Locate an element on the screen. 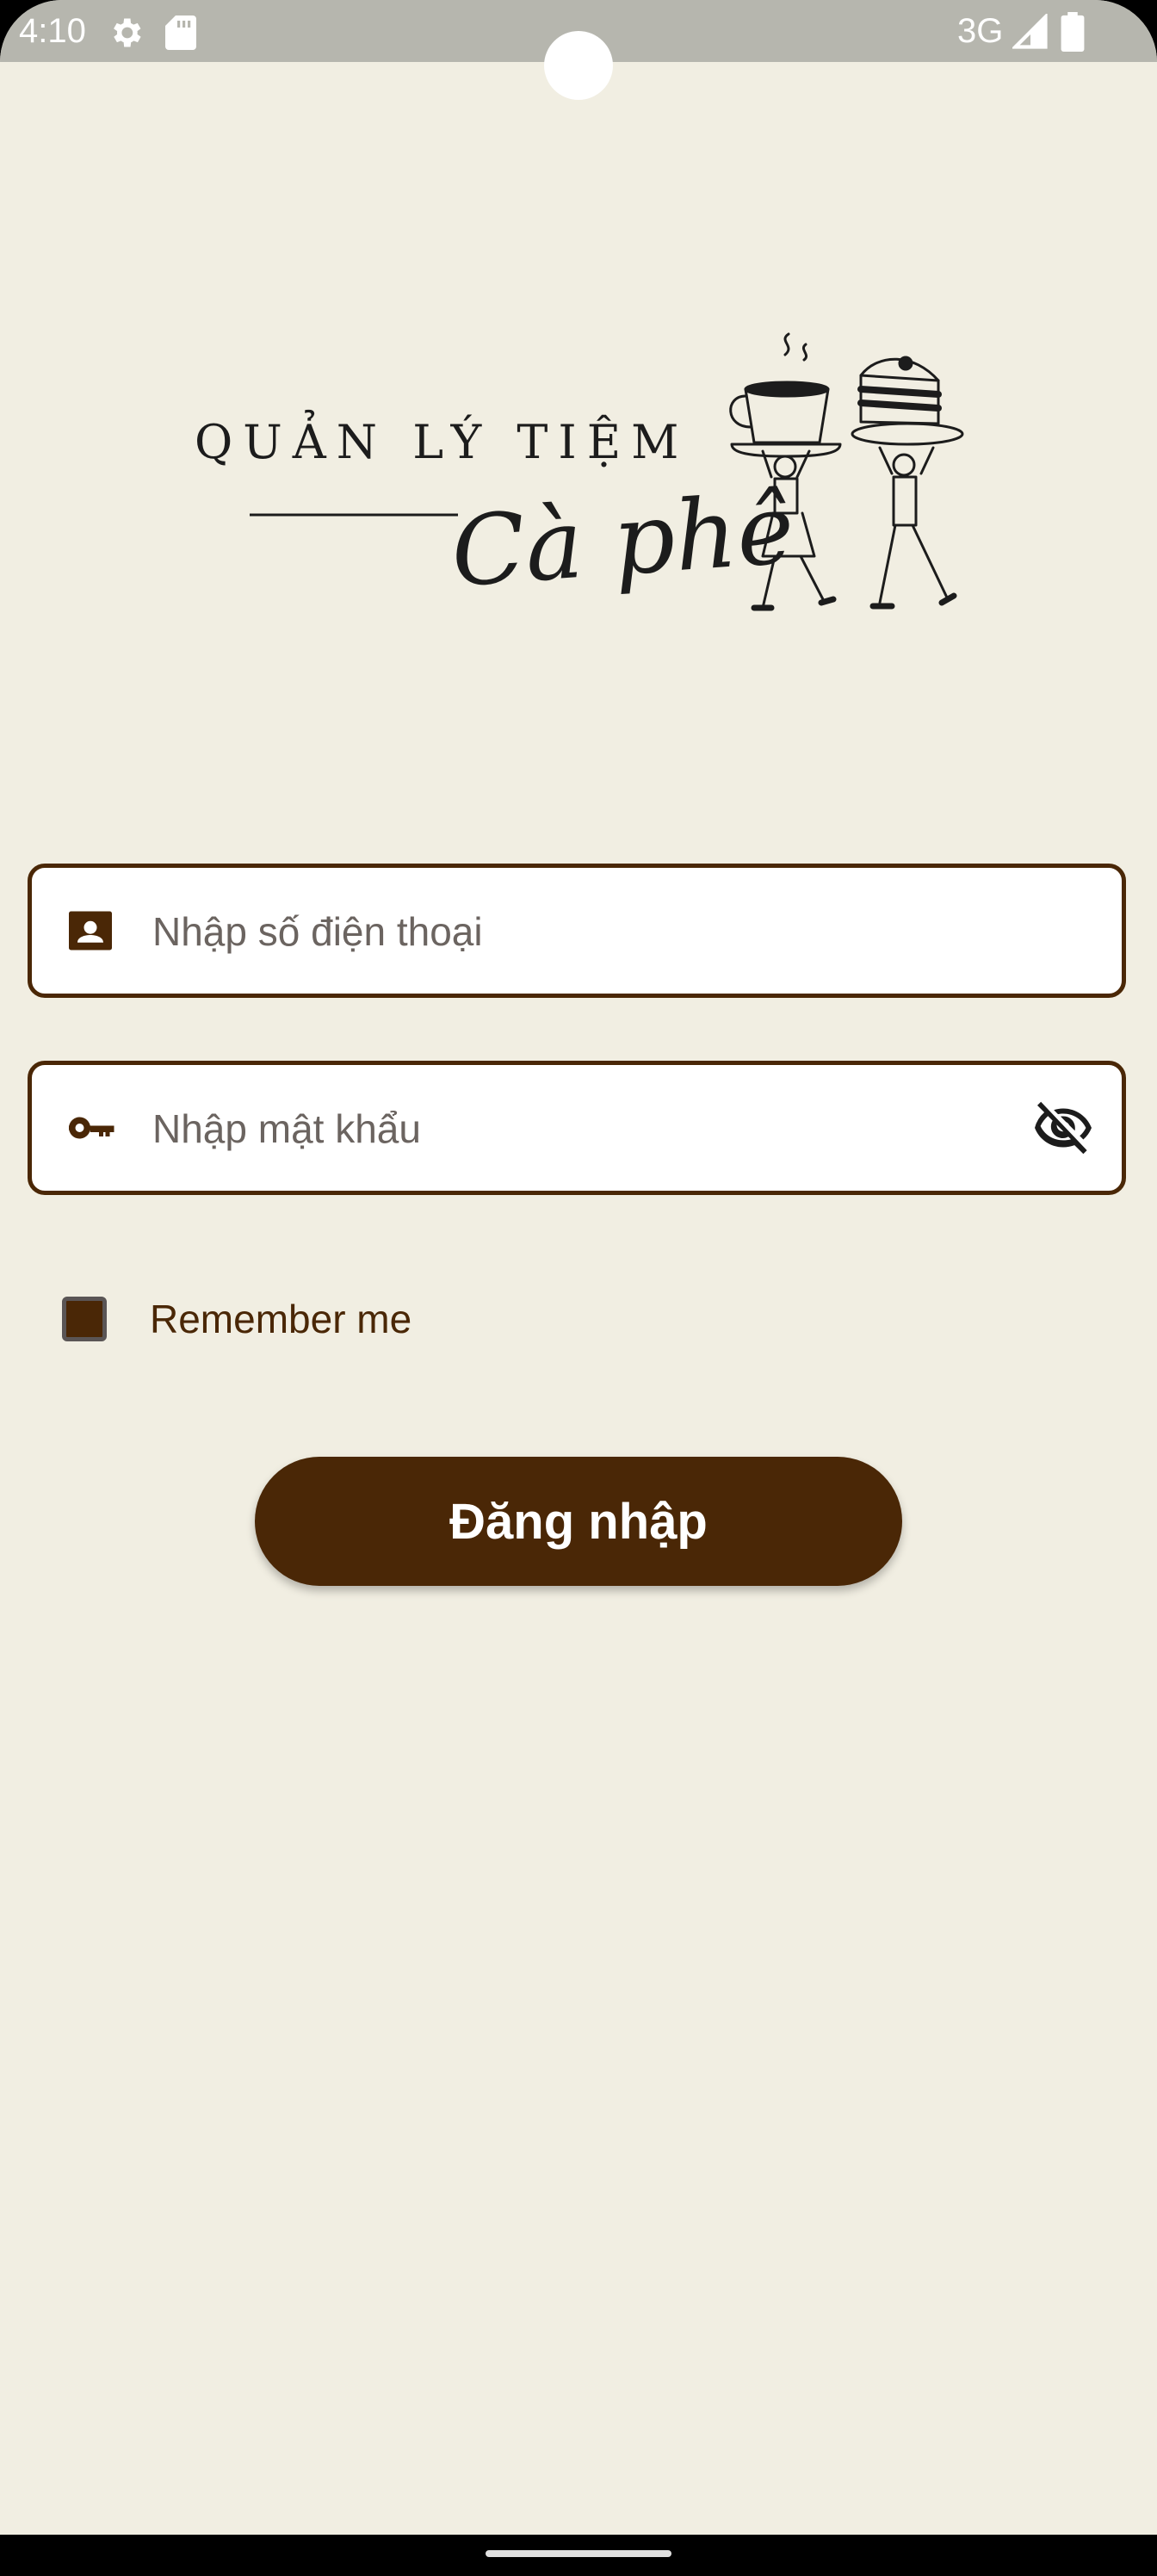  phone-field is located at coordinates (577, 931).